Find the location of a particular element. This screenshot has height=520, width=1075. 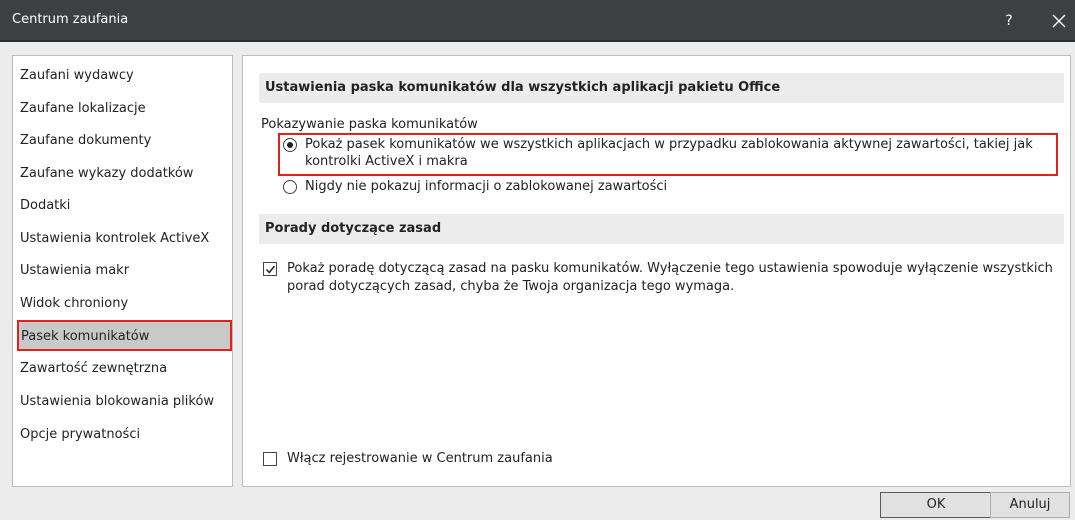

close-button is located at coordinates (1059, 22).